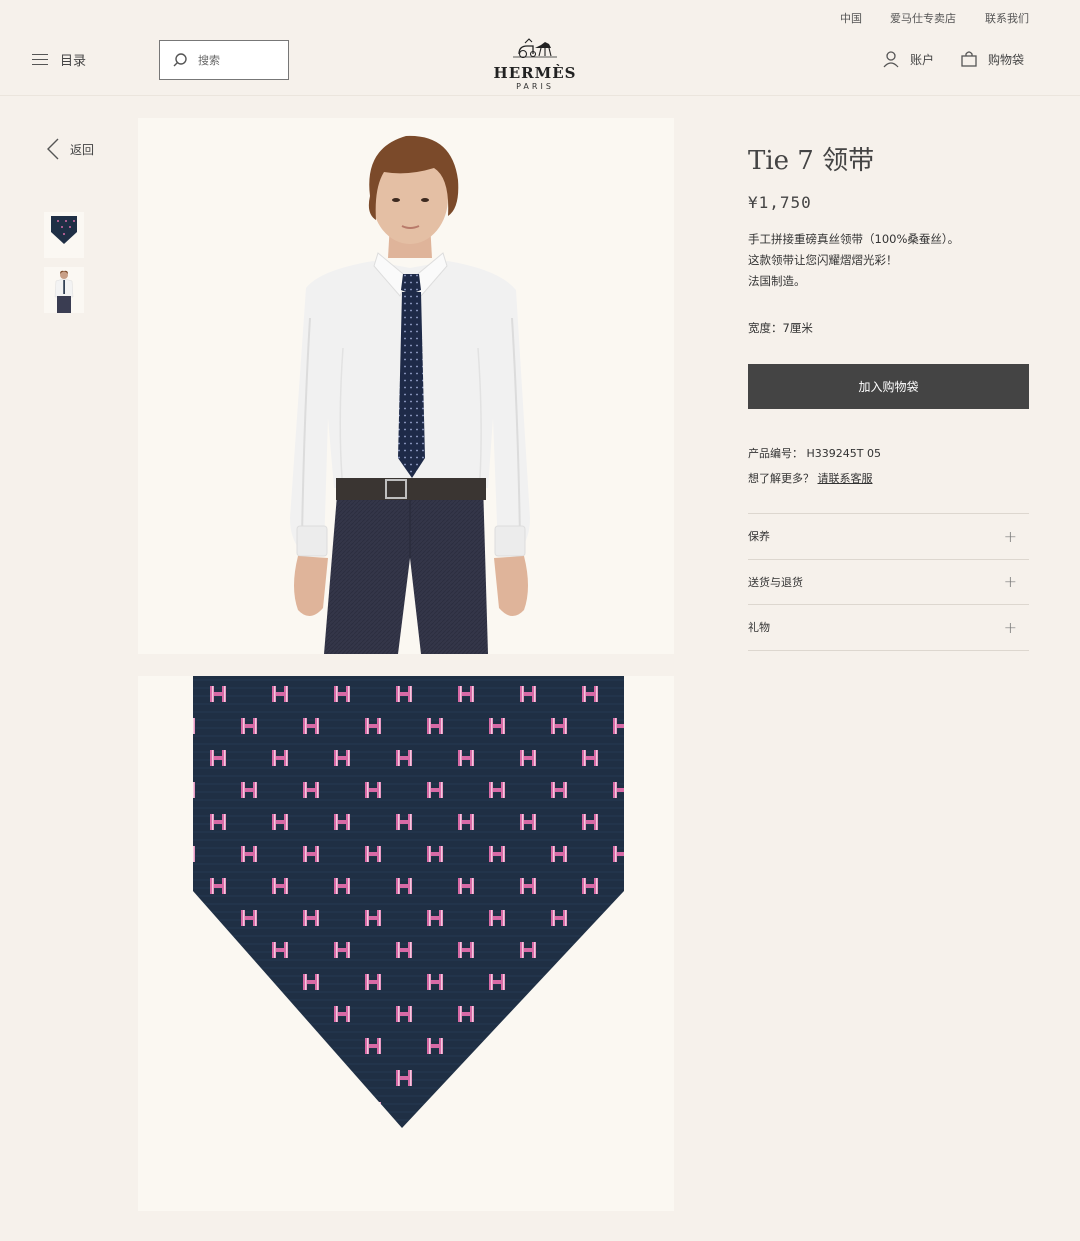 The image size is (1080, 1241). Describe the element at coordinates (53, 149) in the screenshot. I see `chevron-left-icon` at that location.